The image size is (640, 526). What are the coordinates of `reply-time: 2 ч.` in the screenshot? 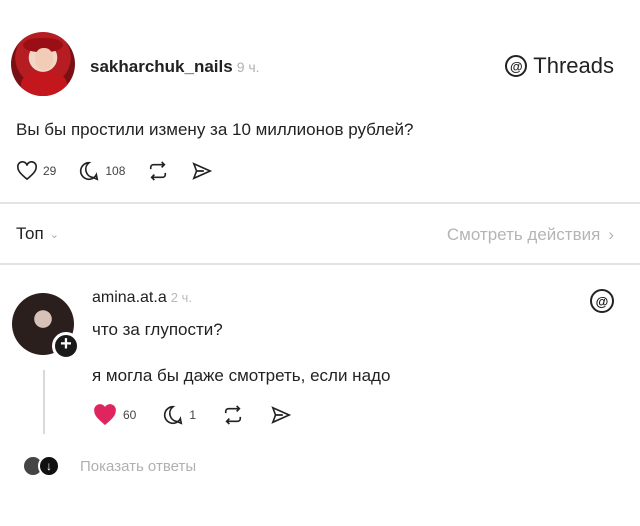 It's located at (181, 297).